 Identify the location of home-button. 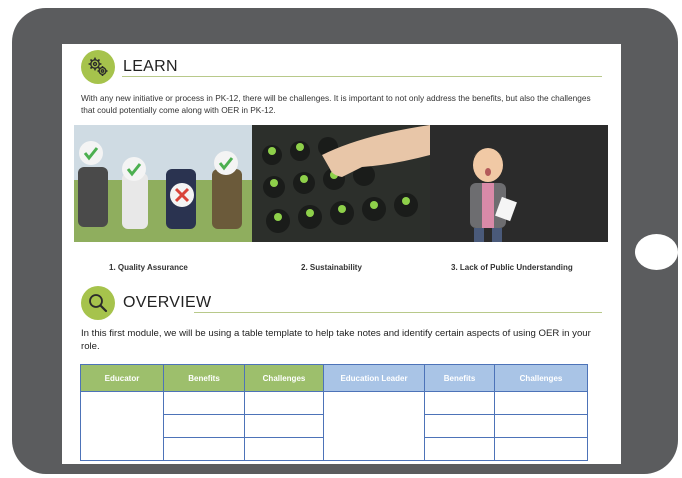
(656, 252).